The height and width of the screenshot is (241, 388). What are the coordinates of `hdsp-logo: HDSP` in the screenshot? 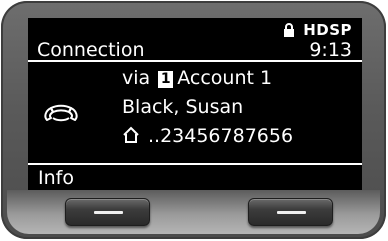 It's located at (327, 30).